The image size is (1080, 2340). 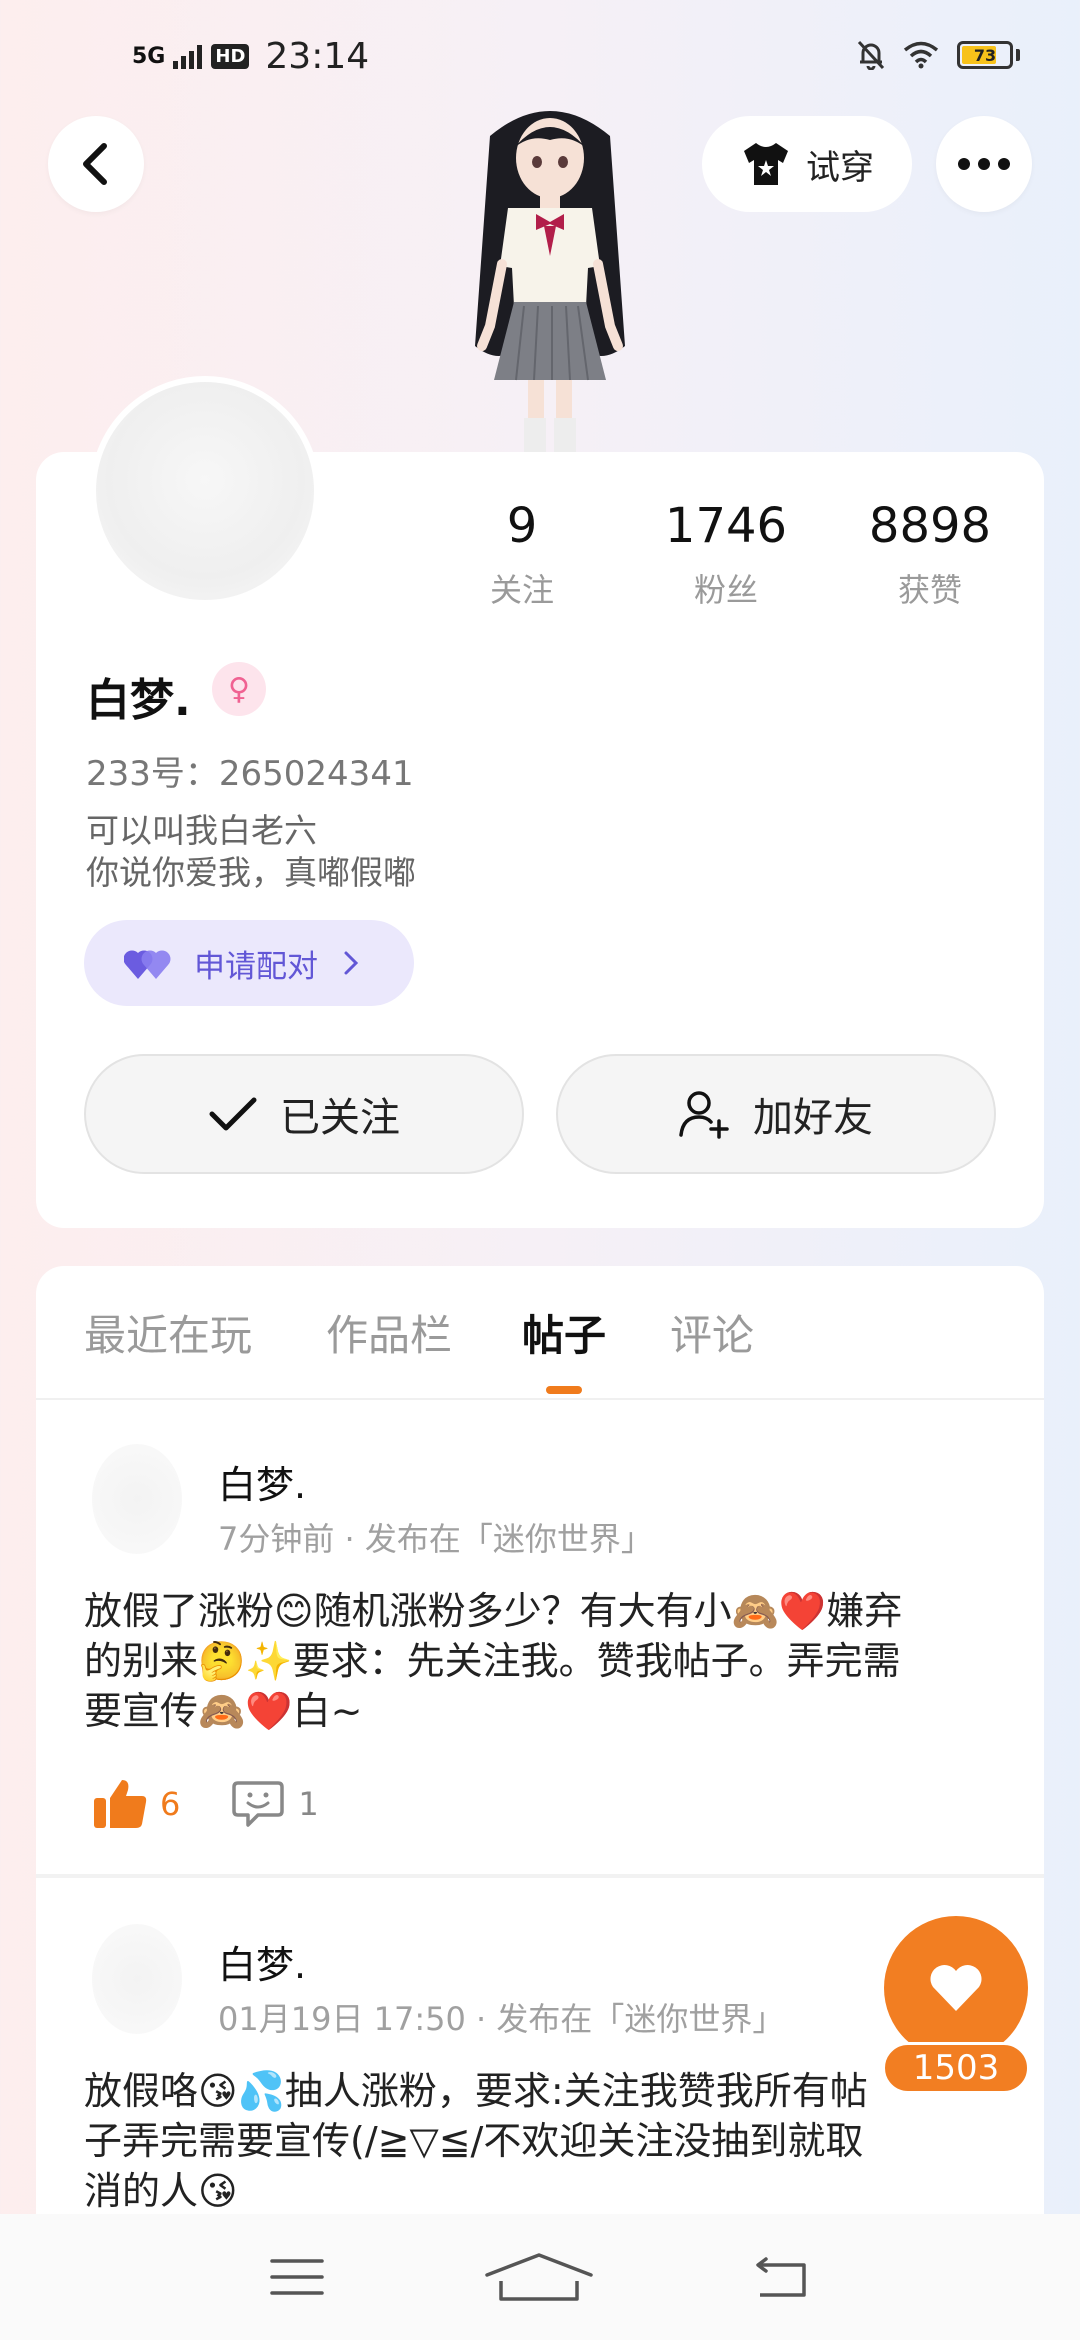 I want to click on back-button, so click(x=96, y=164).